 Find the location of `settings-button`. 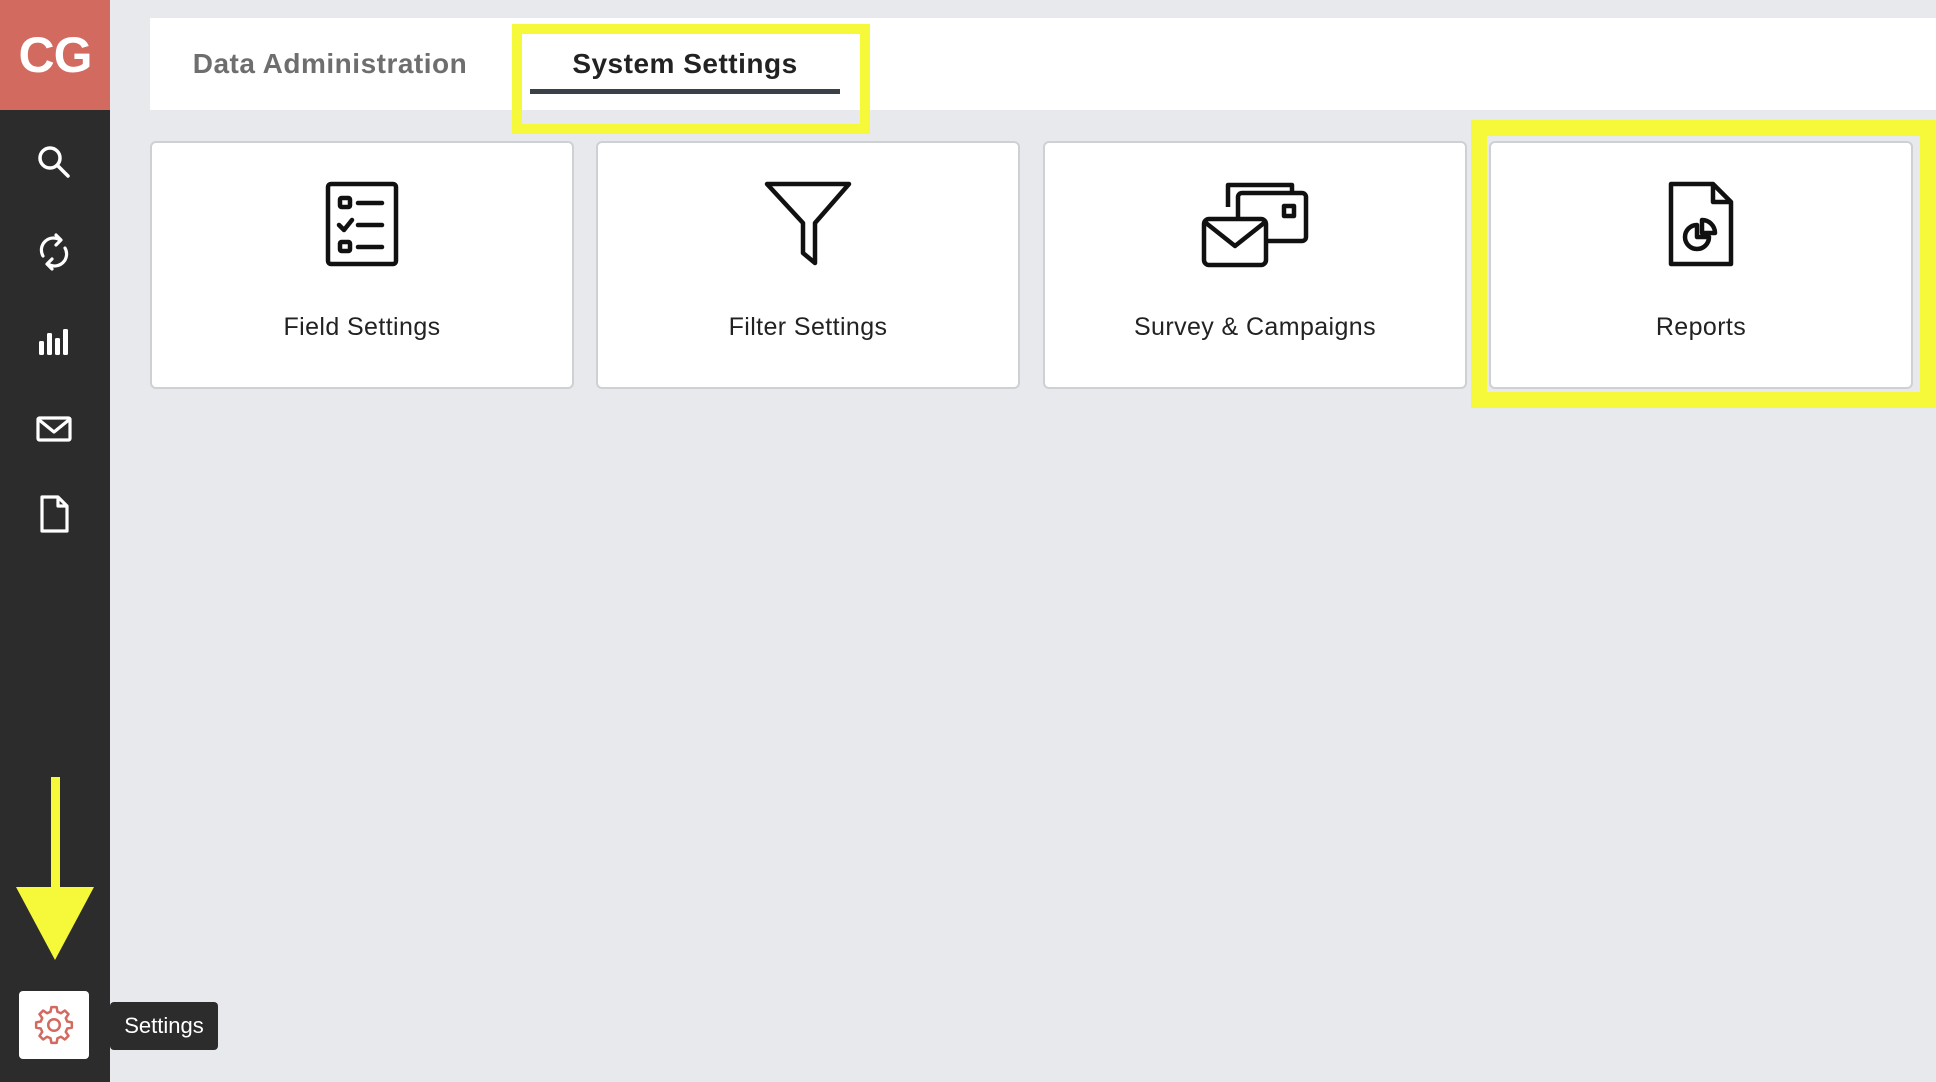

settings-button is located at coordinates (54, 1025).